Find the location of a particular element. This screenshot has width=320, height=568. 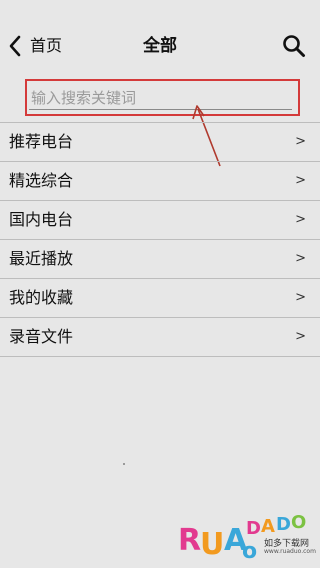

header-bar: 首页 全部 is located at coordinates (160, 36).